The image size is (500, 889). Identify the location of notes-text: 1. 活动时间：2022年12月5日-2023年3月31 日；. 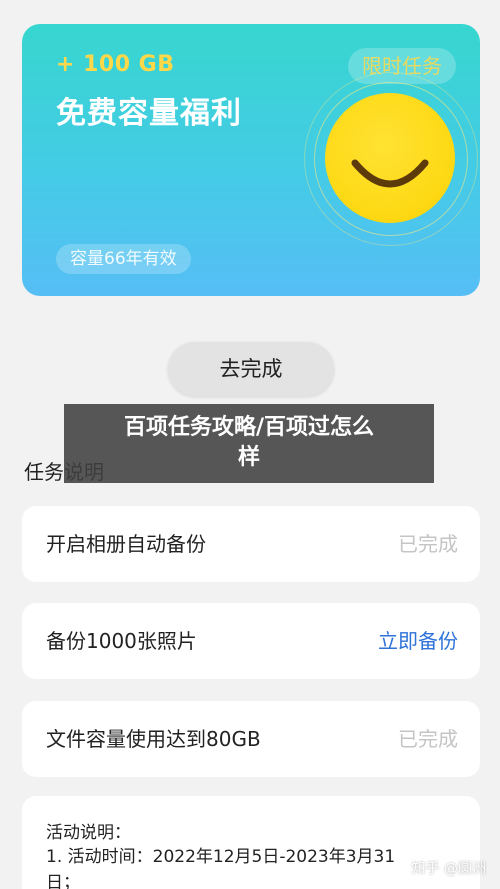
(241, 866).